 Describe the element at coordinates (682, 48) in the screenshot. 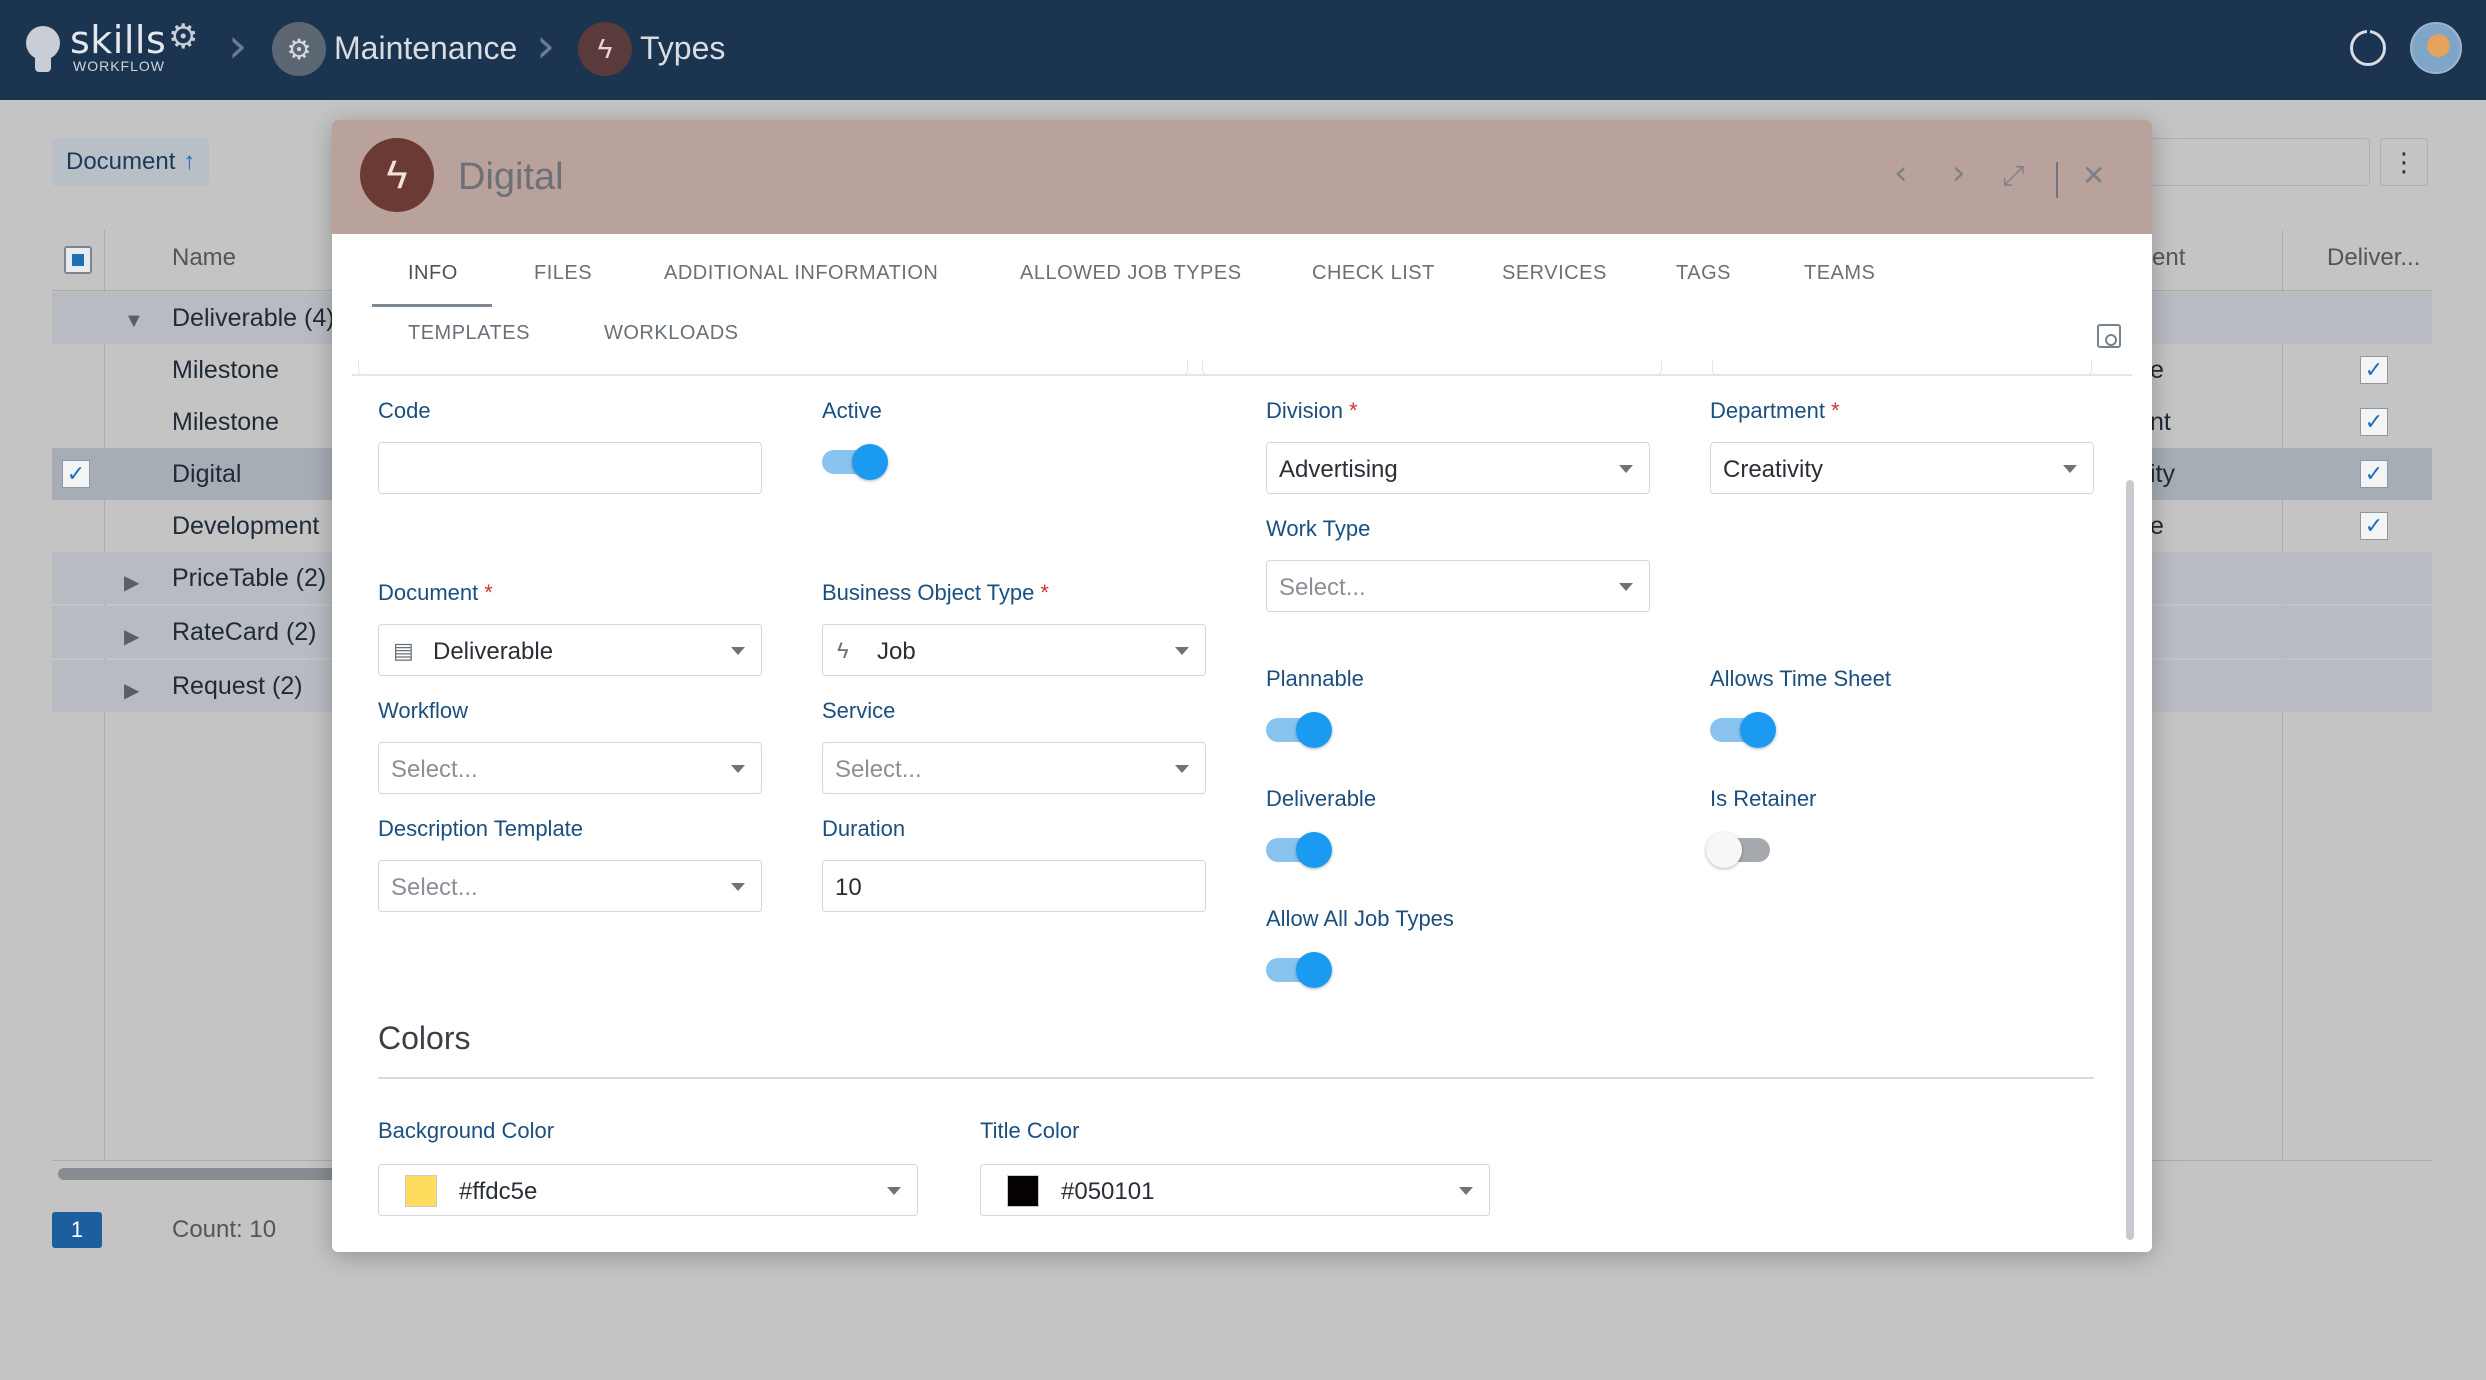

I see `breadcrumb-types: Types` at that location.